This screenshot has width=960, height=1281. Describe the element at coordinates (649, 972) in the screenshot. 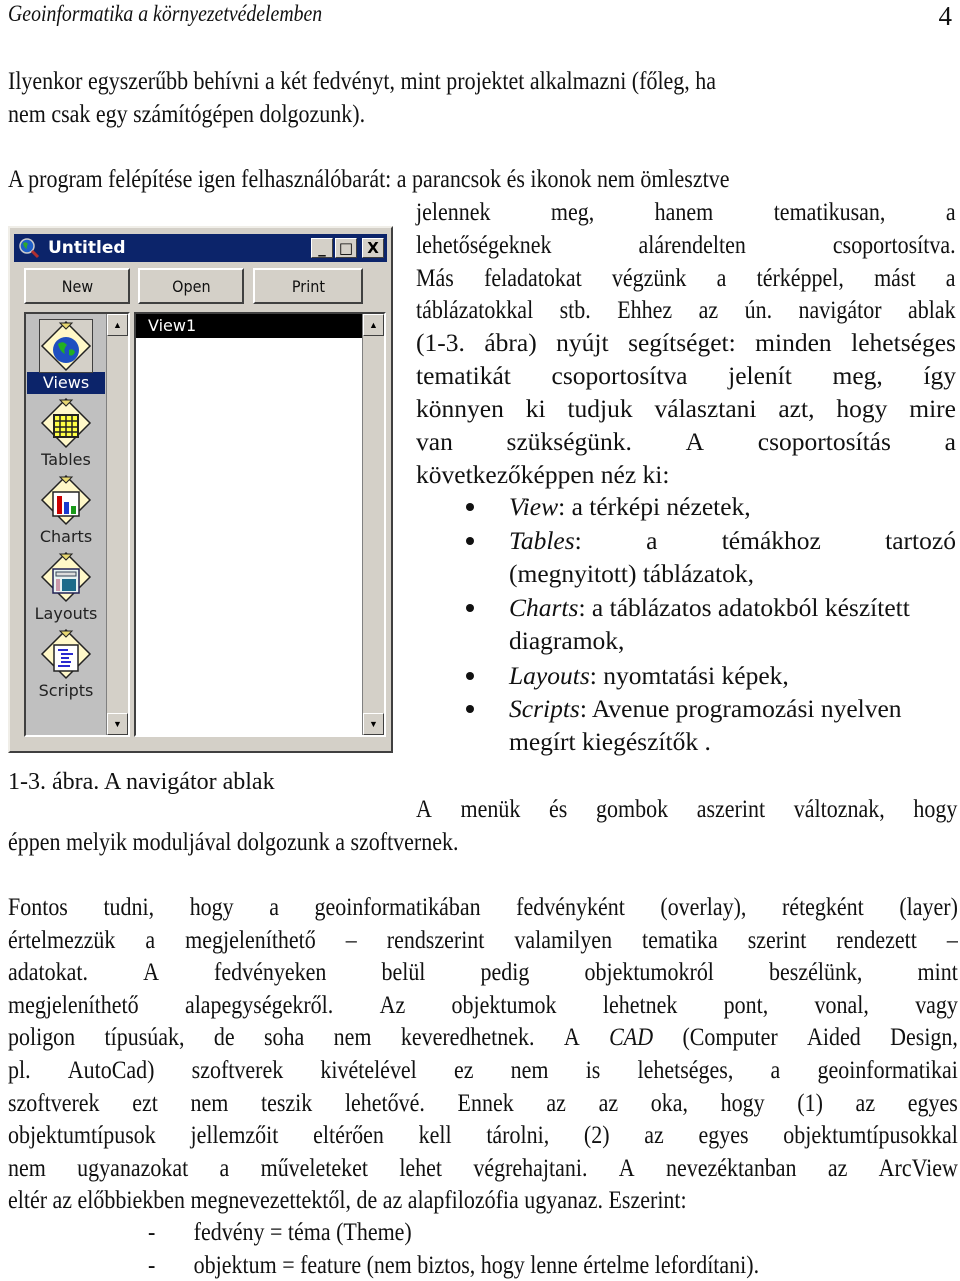

I see `word: objektumokról` at that location.